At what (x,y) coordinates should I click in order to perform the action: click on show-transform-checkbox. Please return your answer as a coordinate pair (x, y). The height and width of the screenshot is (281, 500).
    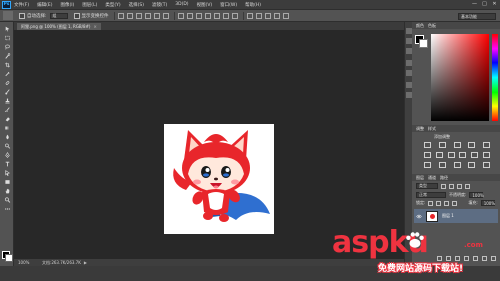
    Looking at the image, I should click on (76, 15).